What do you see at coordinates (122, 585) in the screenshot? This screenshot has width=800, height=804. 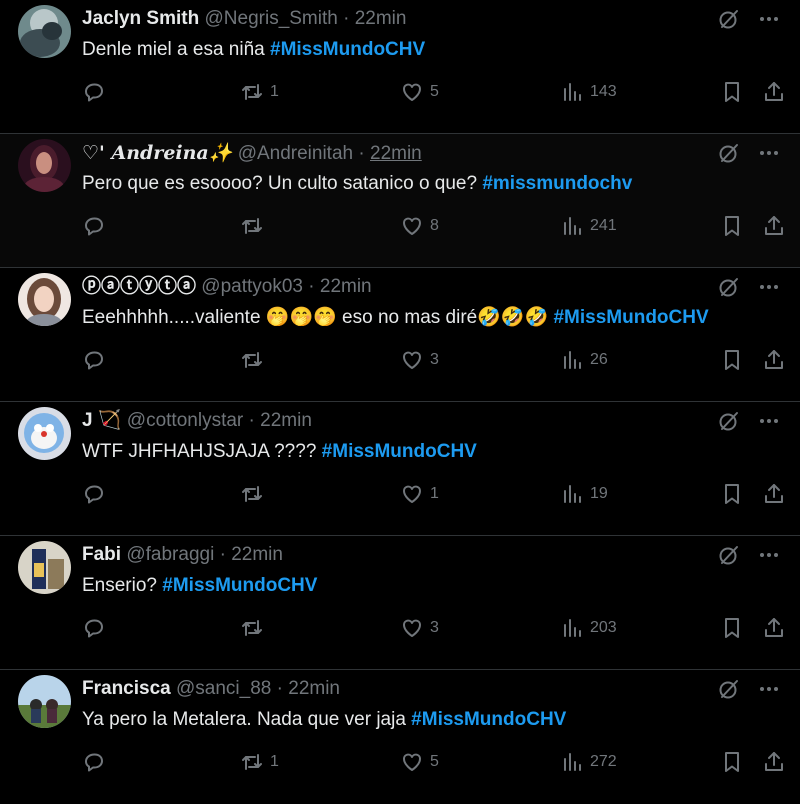 I see `tweet-text-content: Enserio?` at bounding box center [122, 585].